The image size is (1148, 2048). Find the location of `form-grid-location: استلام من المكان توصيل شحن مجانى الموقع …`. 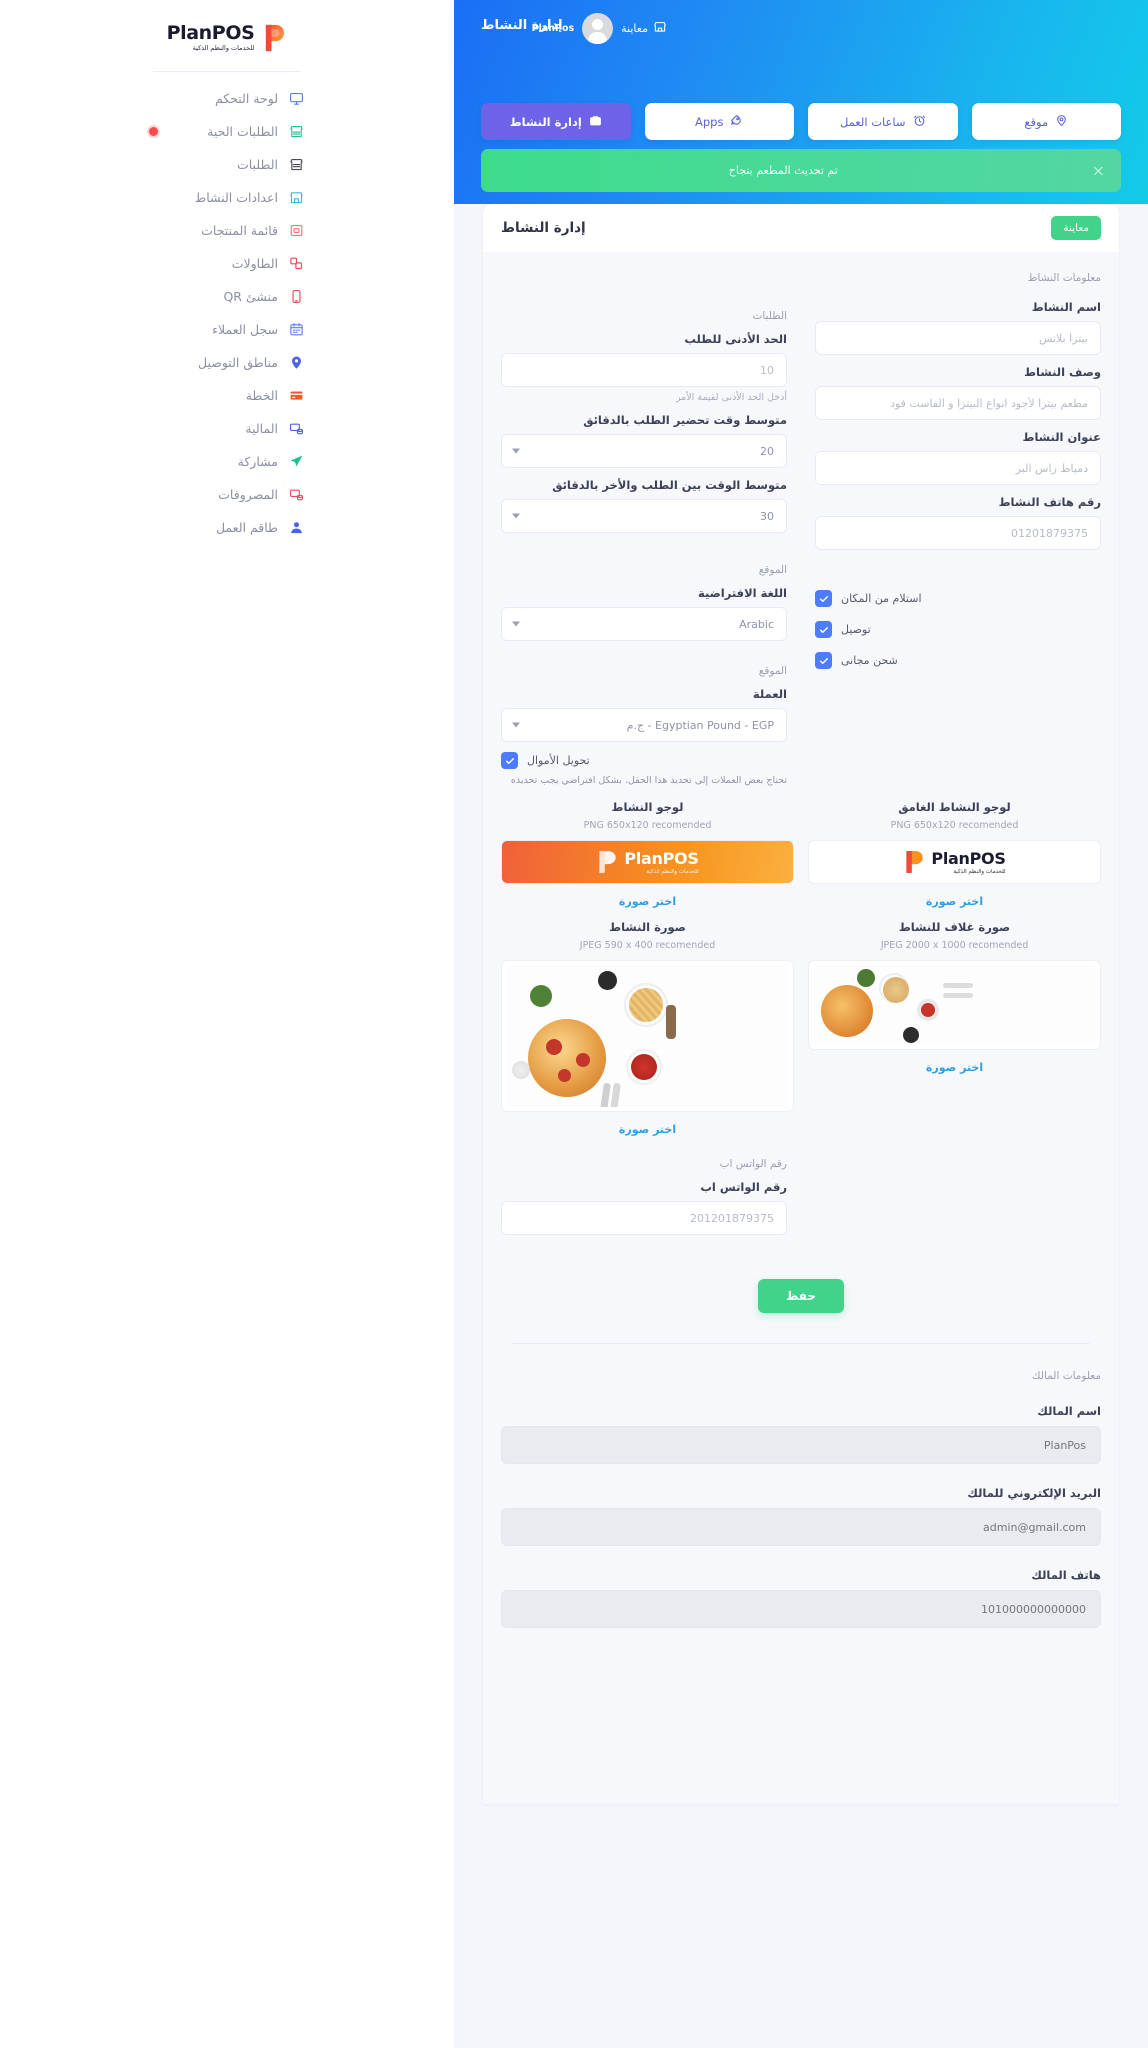

form-grid-location: استلام من المكان توصيل شحن مجانى الموقع … is located at coordinates (801, 672).